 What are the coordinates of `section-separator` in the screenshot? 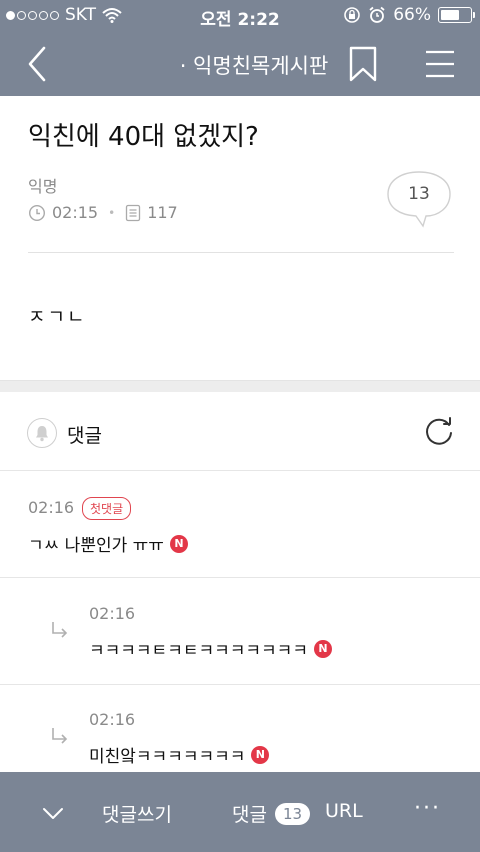 It's located at (240, 386).